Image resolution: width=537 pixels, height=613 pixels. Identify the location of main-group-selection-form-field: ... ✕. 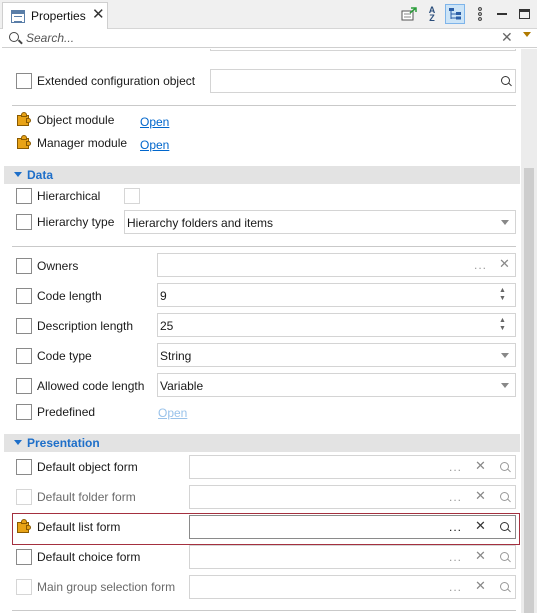
(352, 587).